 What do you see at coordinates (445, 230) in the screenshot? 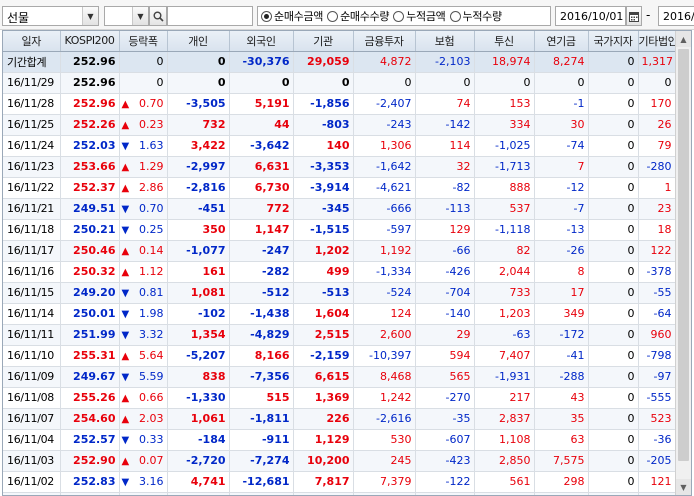
I see `insurance-cell: 129` at bounding box center [445, 230].